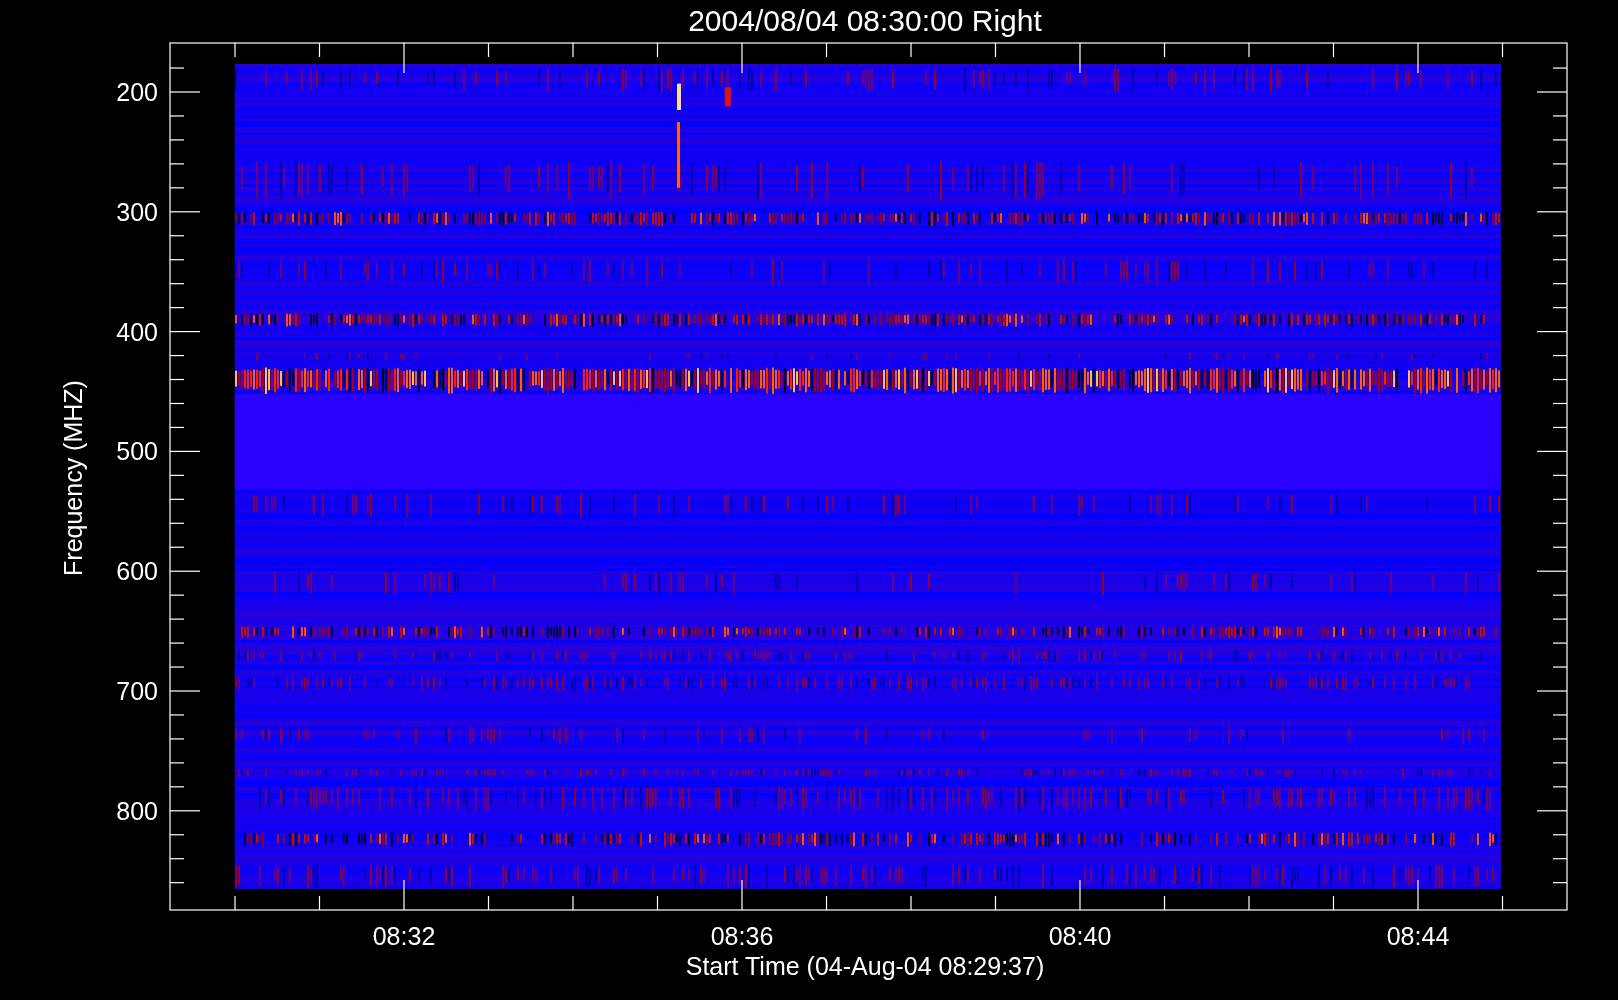 The image size is (1618, 1000). I want to click on tick-label: 08:36, so click(742, 936).